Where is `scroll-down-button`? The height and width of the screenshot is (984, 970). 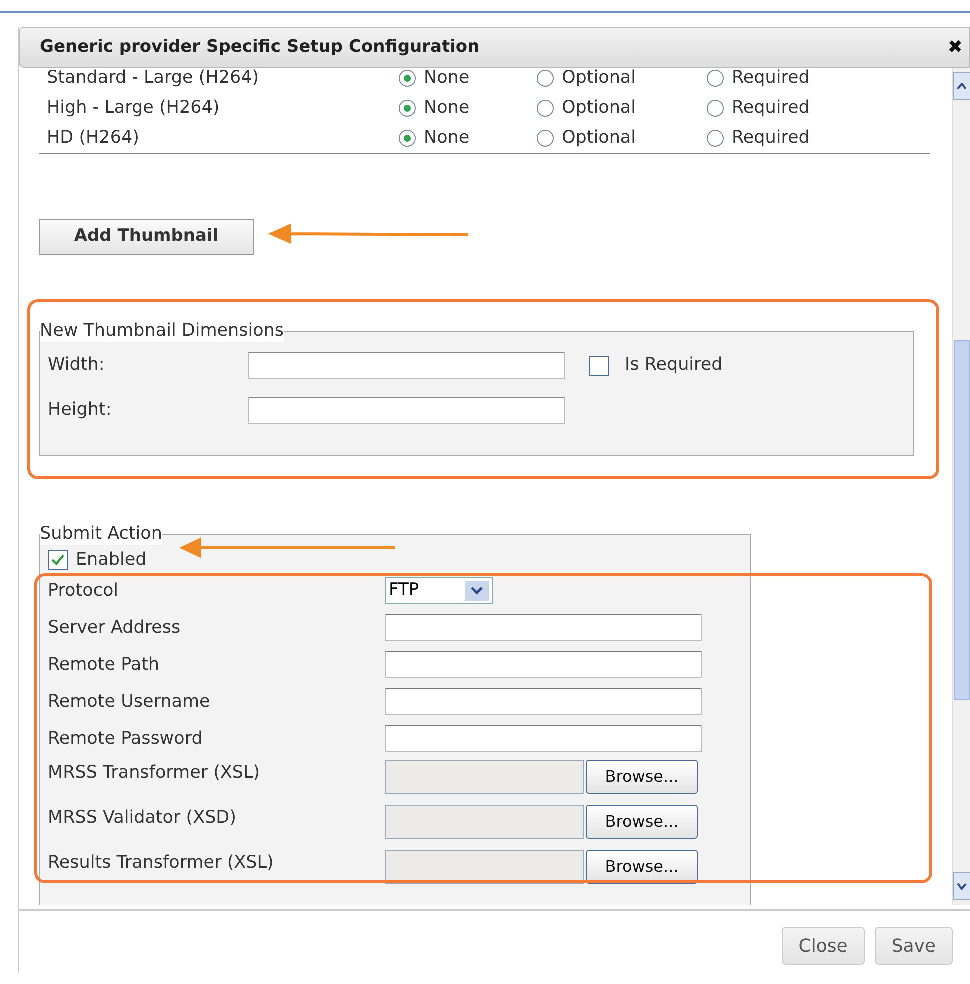 scroll-down-button is located at coordinates (961, 886).